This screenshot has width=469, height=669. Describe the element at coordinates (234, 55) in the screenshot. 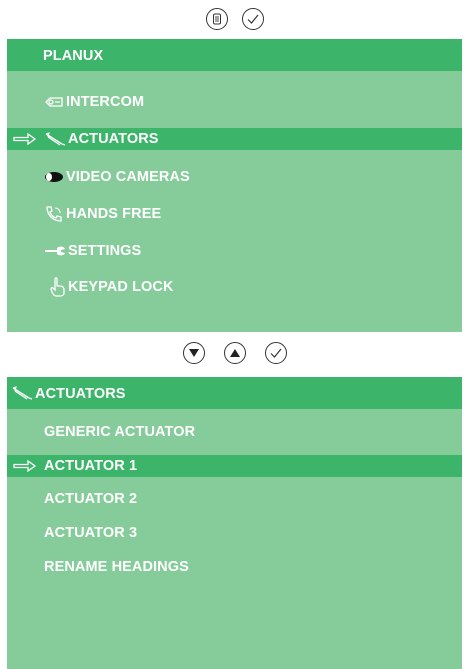

I see `main-menu-header: PLANUX` at that location.